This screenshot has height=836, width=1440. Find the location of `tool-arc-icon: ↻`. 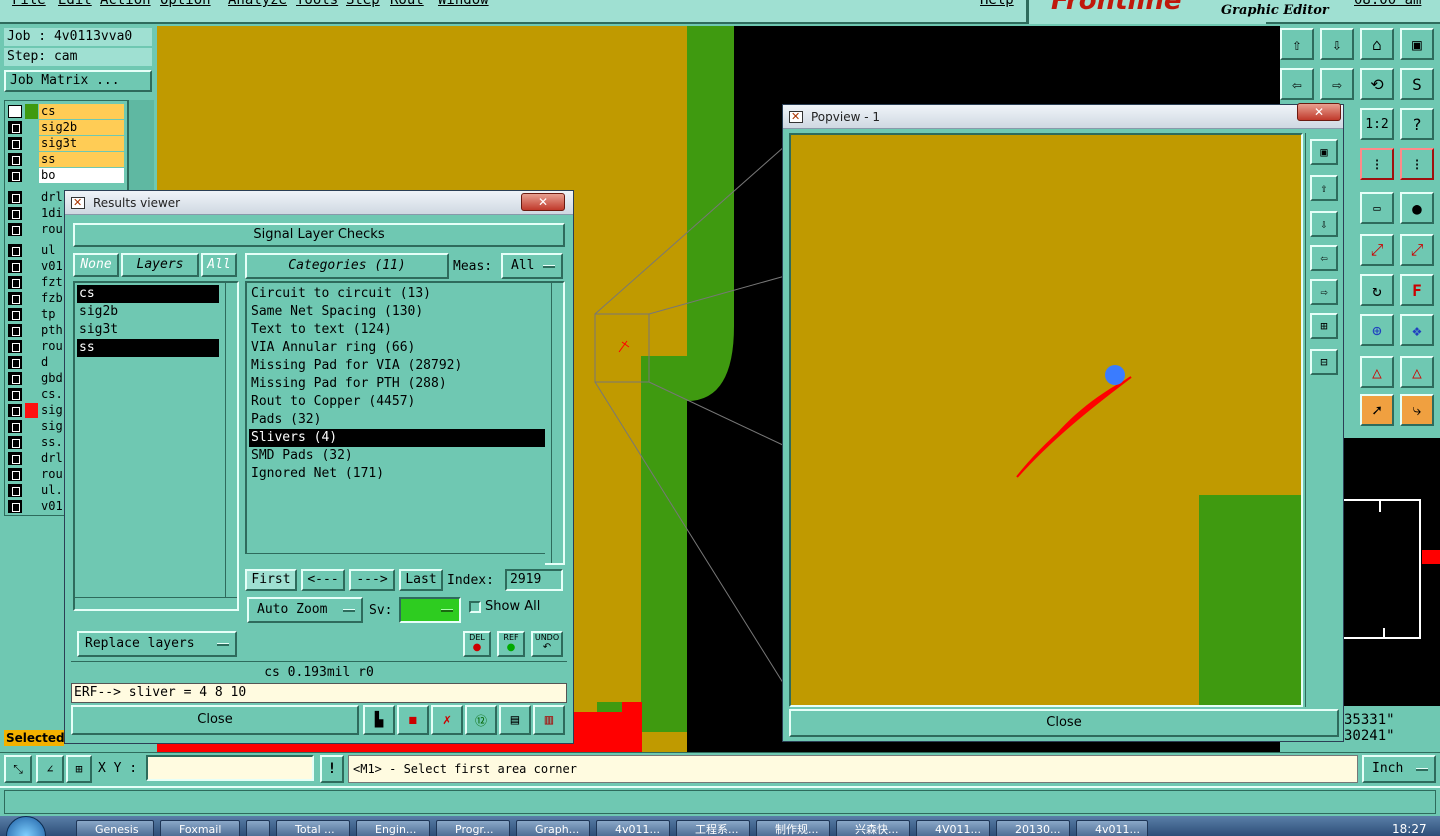

tool-arc-icon: ↻ is located at coordinates (1377, 290).